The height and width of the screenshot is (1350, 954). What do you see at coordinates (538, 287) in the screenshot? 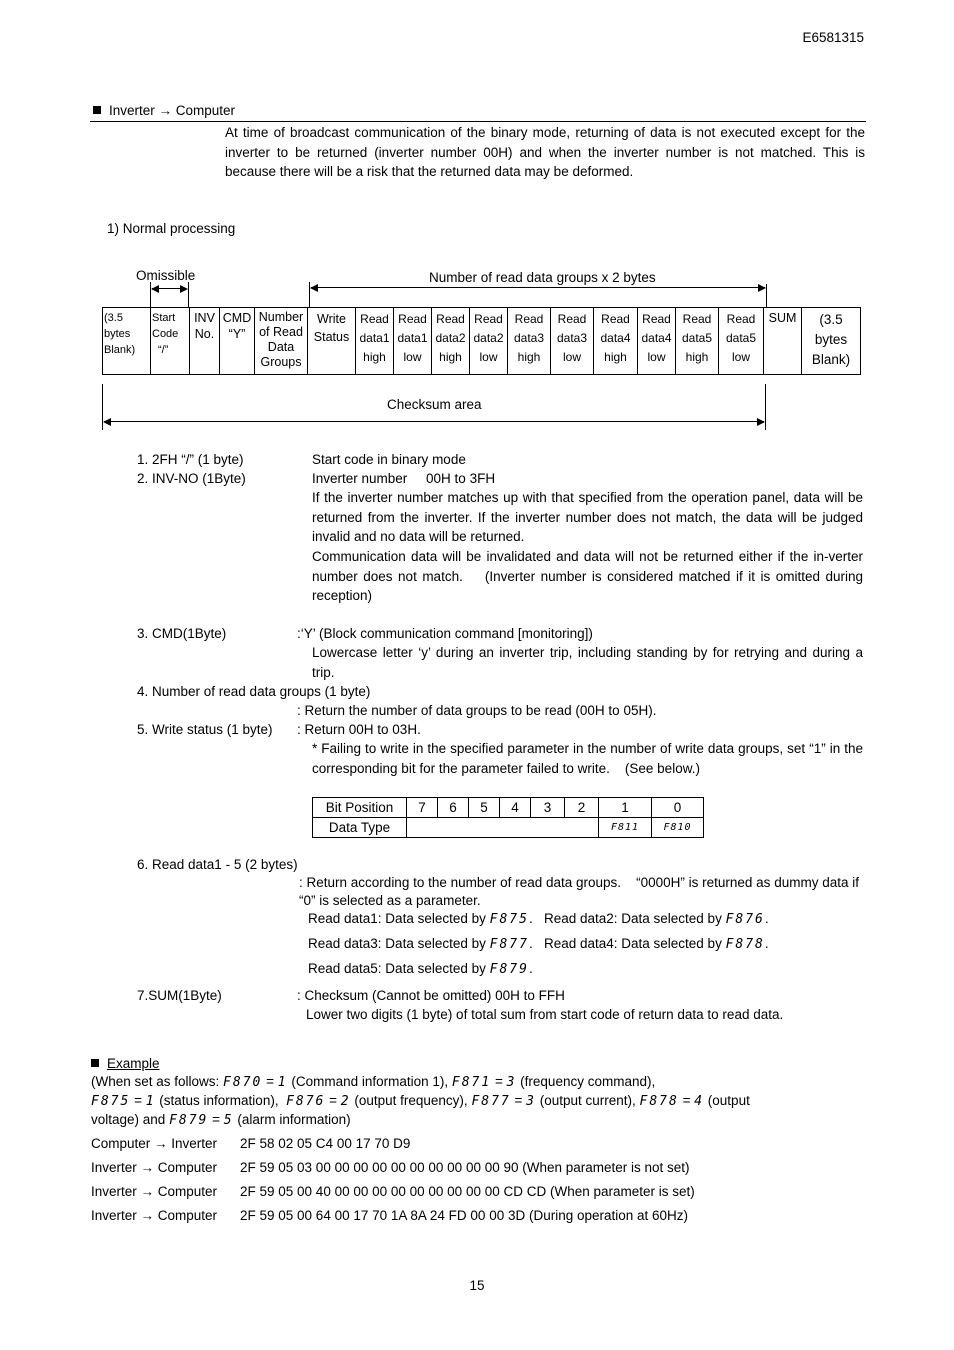
I see `groups-arrow-line` at bounding box center [538, 287].